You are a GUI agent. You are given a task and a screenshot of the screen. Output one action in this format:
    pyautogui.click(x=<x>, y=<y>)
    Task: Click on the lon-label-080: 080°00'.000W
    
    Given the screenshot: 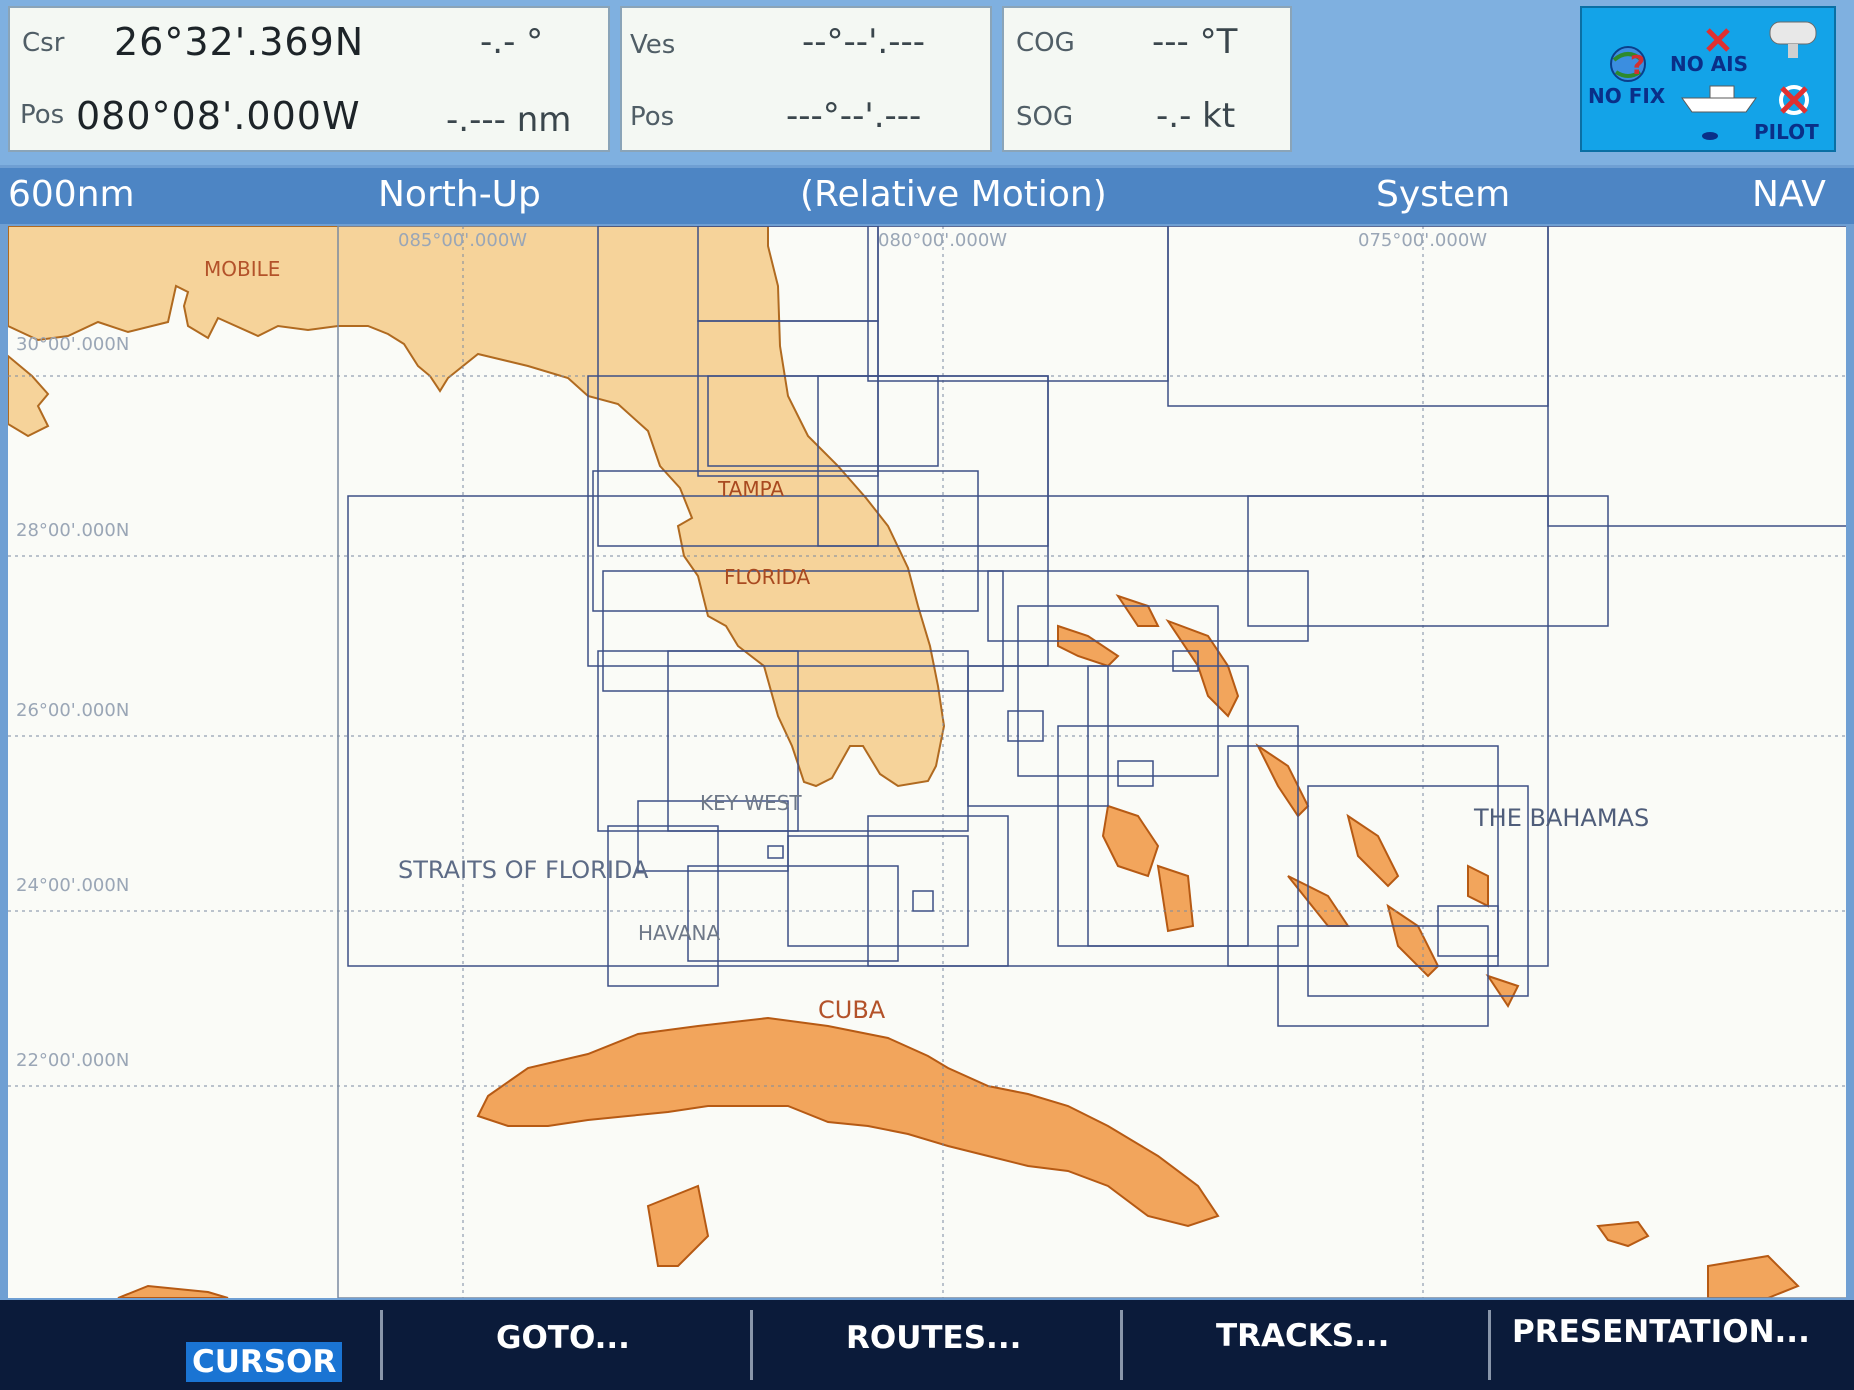 What is the action you would take?
    pyautogui.click(x=942, y=240)
    